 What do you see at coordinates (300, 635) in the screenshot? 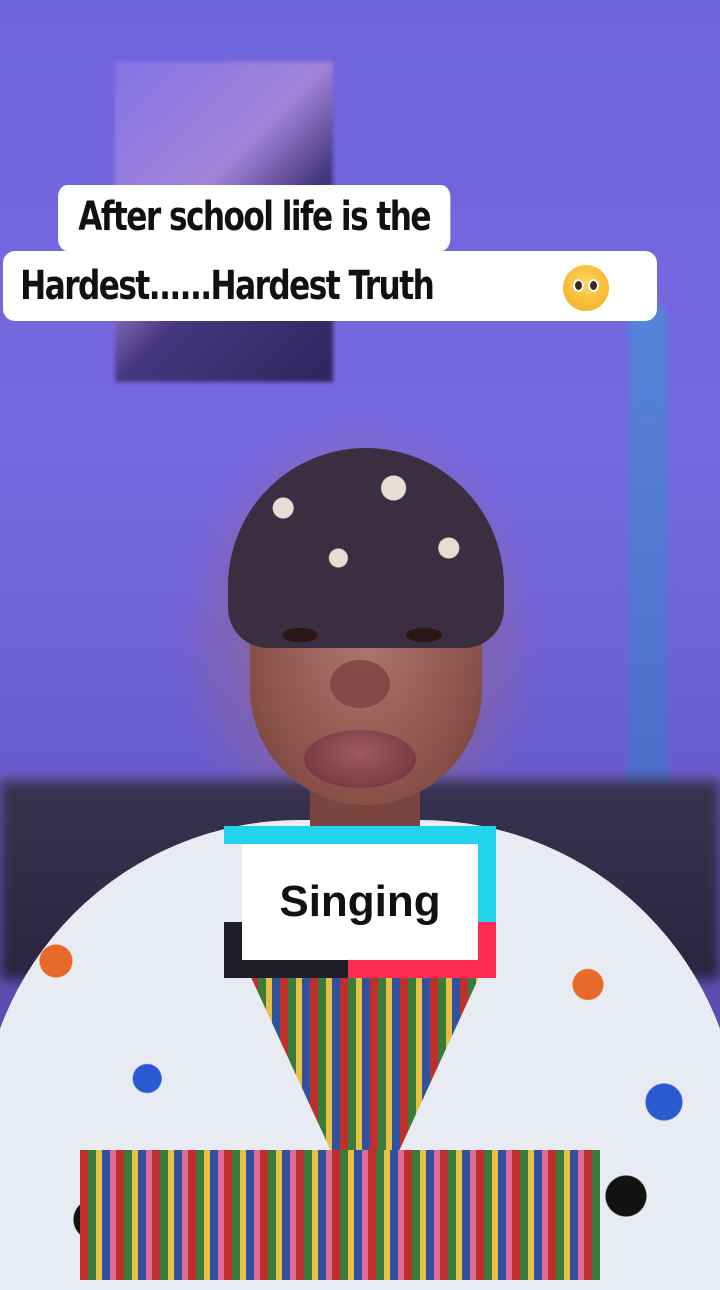
I see `left-eye` at bounding box center [300, 635].